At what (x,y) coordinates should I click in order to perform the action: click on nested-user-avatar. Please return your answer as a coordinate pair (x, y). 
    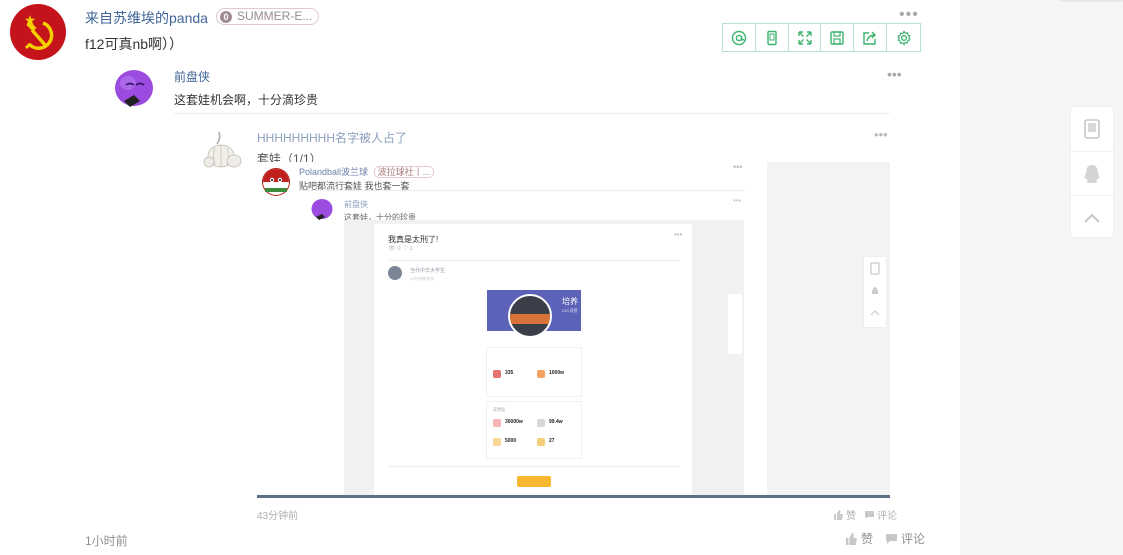
    Looking at the image, I should click on (395, 273).